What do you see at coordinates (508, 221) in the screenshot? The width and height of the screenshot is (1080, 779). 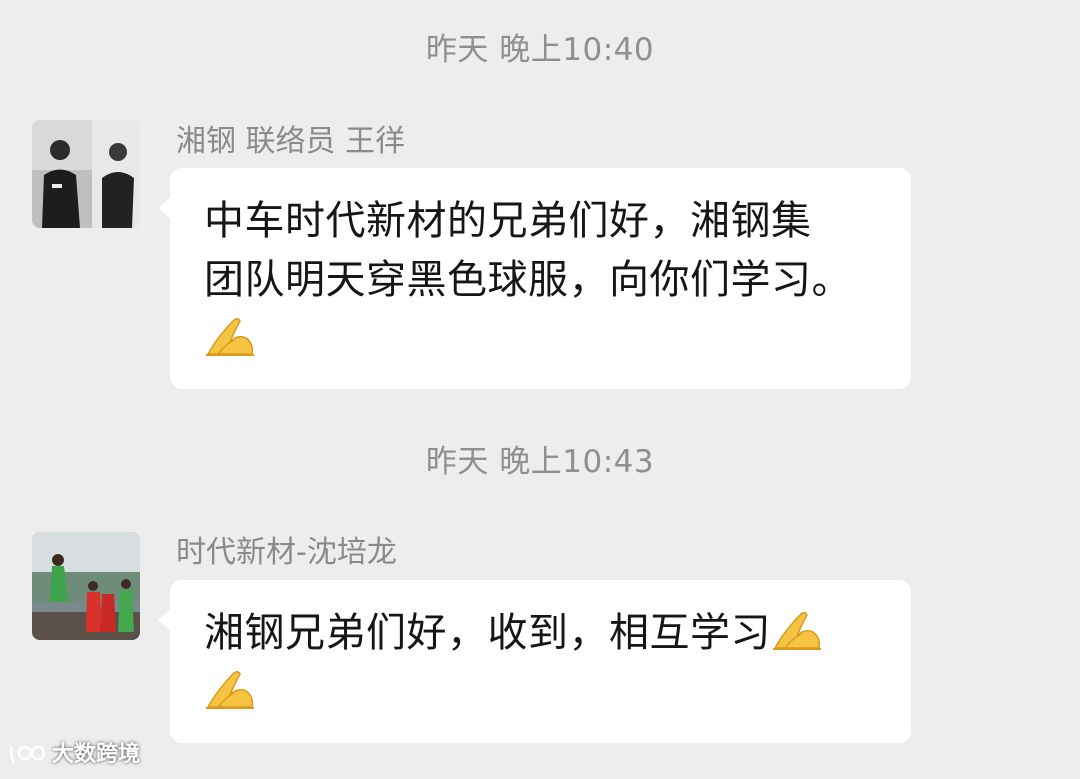 I see `message-text-line: 中车时代新材的兄弟们好，湘钢集` at bounding box center [508, 221].